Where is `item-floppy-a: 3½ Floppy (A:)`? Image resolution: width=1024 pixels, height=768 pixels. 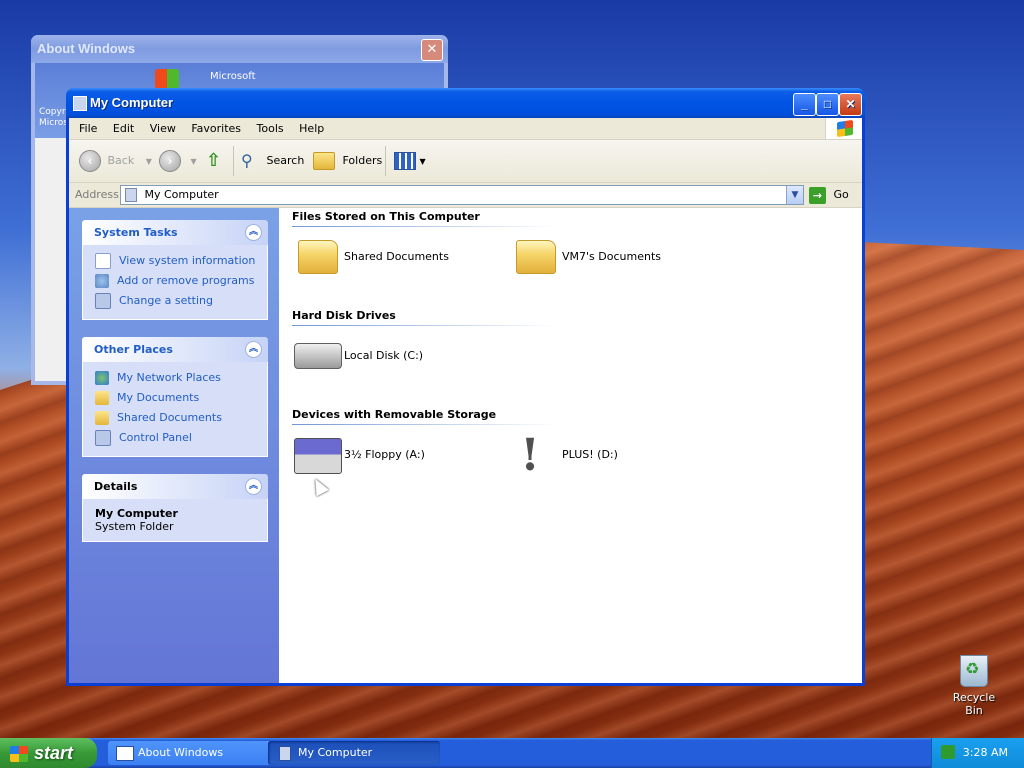
item-floppy-a: 3½ Floppy (A:) is located at coordinates (392, 456).